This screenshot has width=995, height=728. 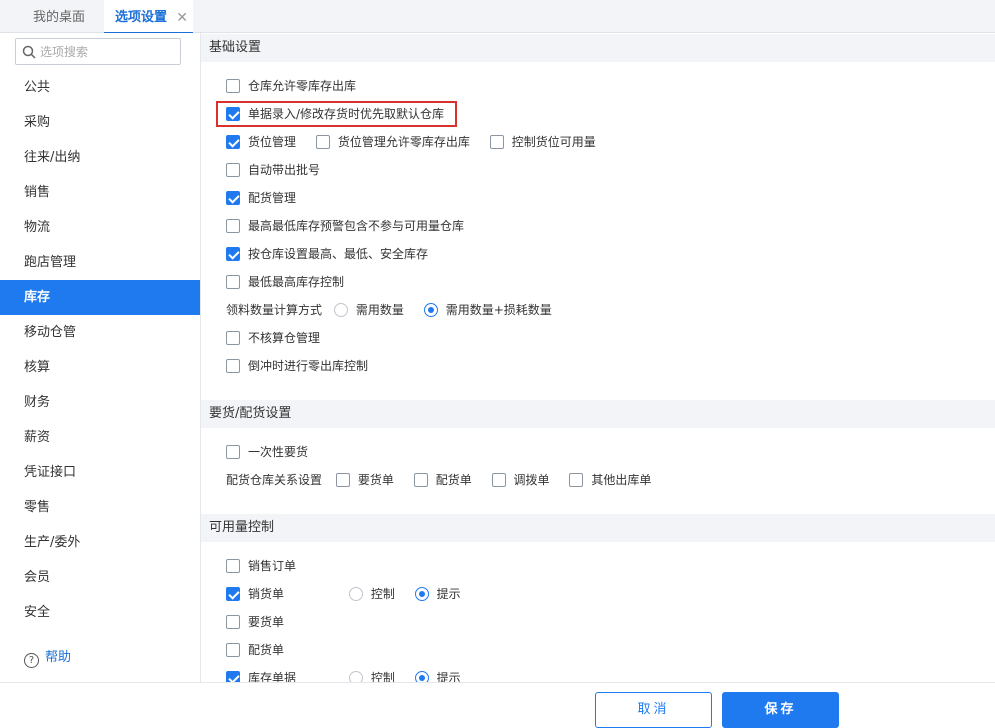 I want to click on sidebar-item-purchase: 采购, so click(x=100, y=122).